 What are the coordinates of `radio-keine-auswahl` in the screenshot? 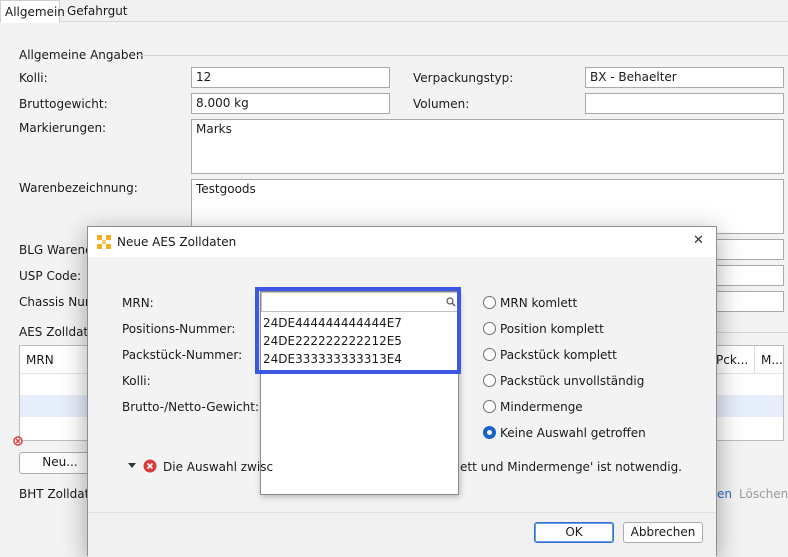 It's located at (489, 432).